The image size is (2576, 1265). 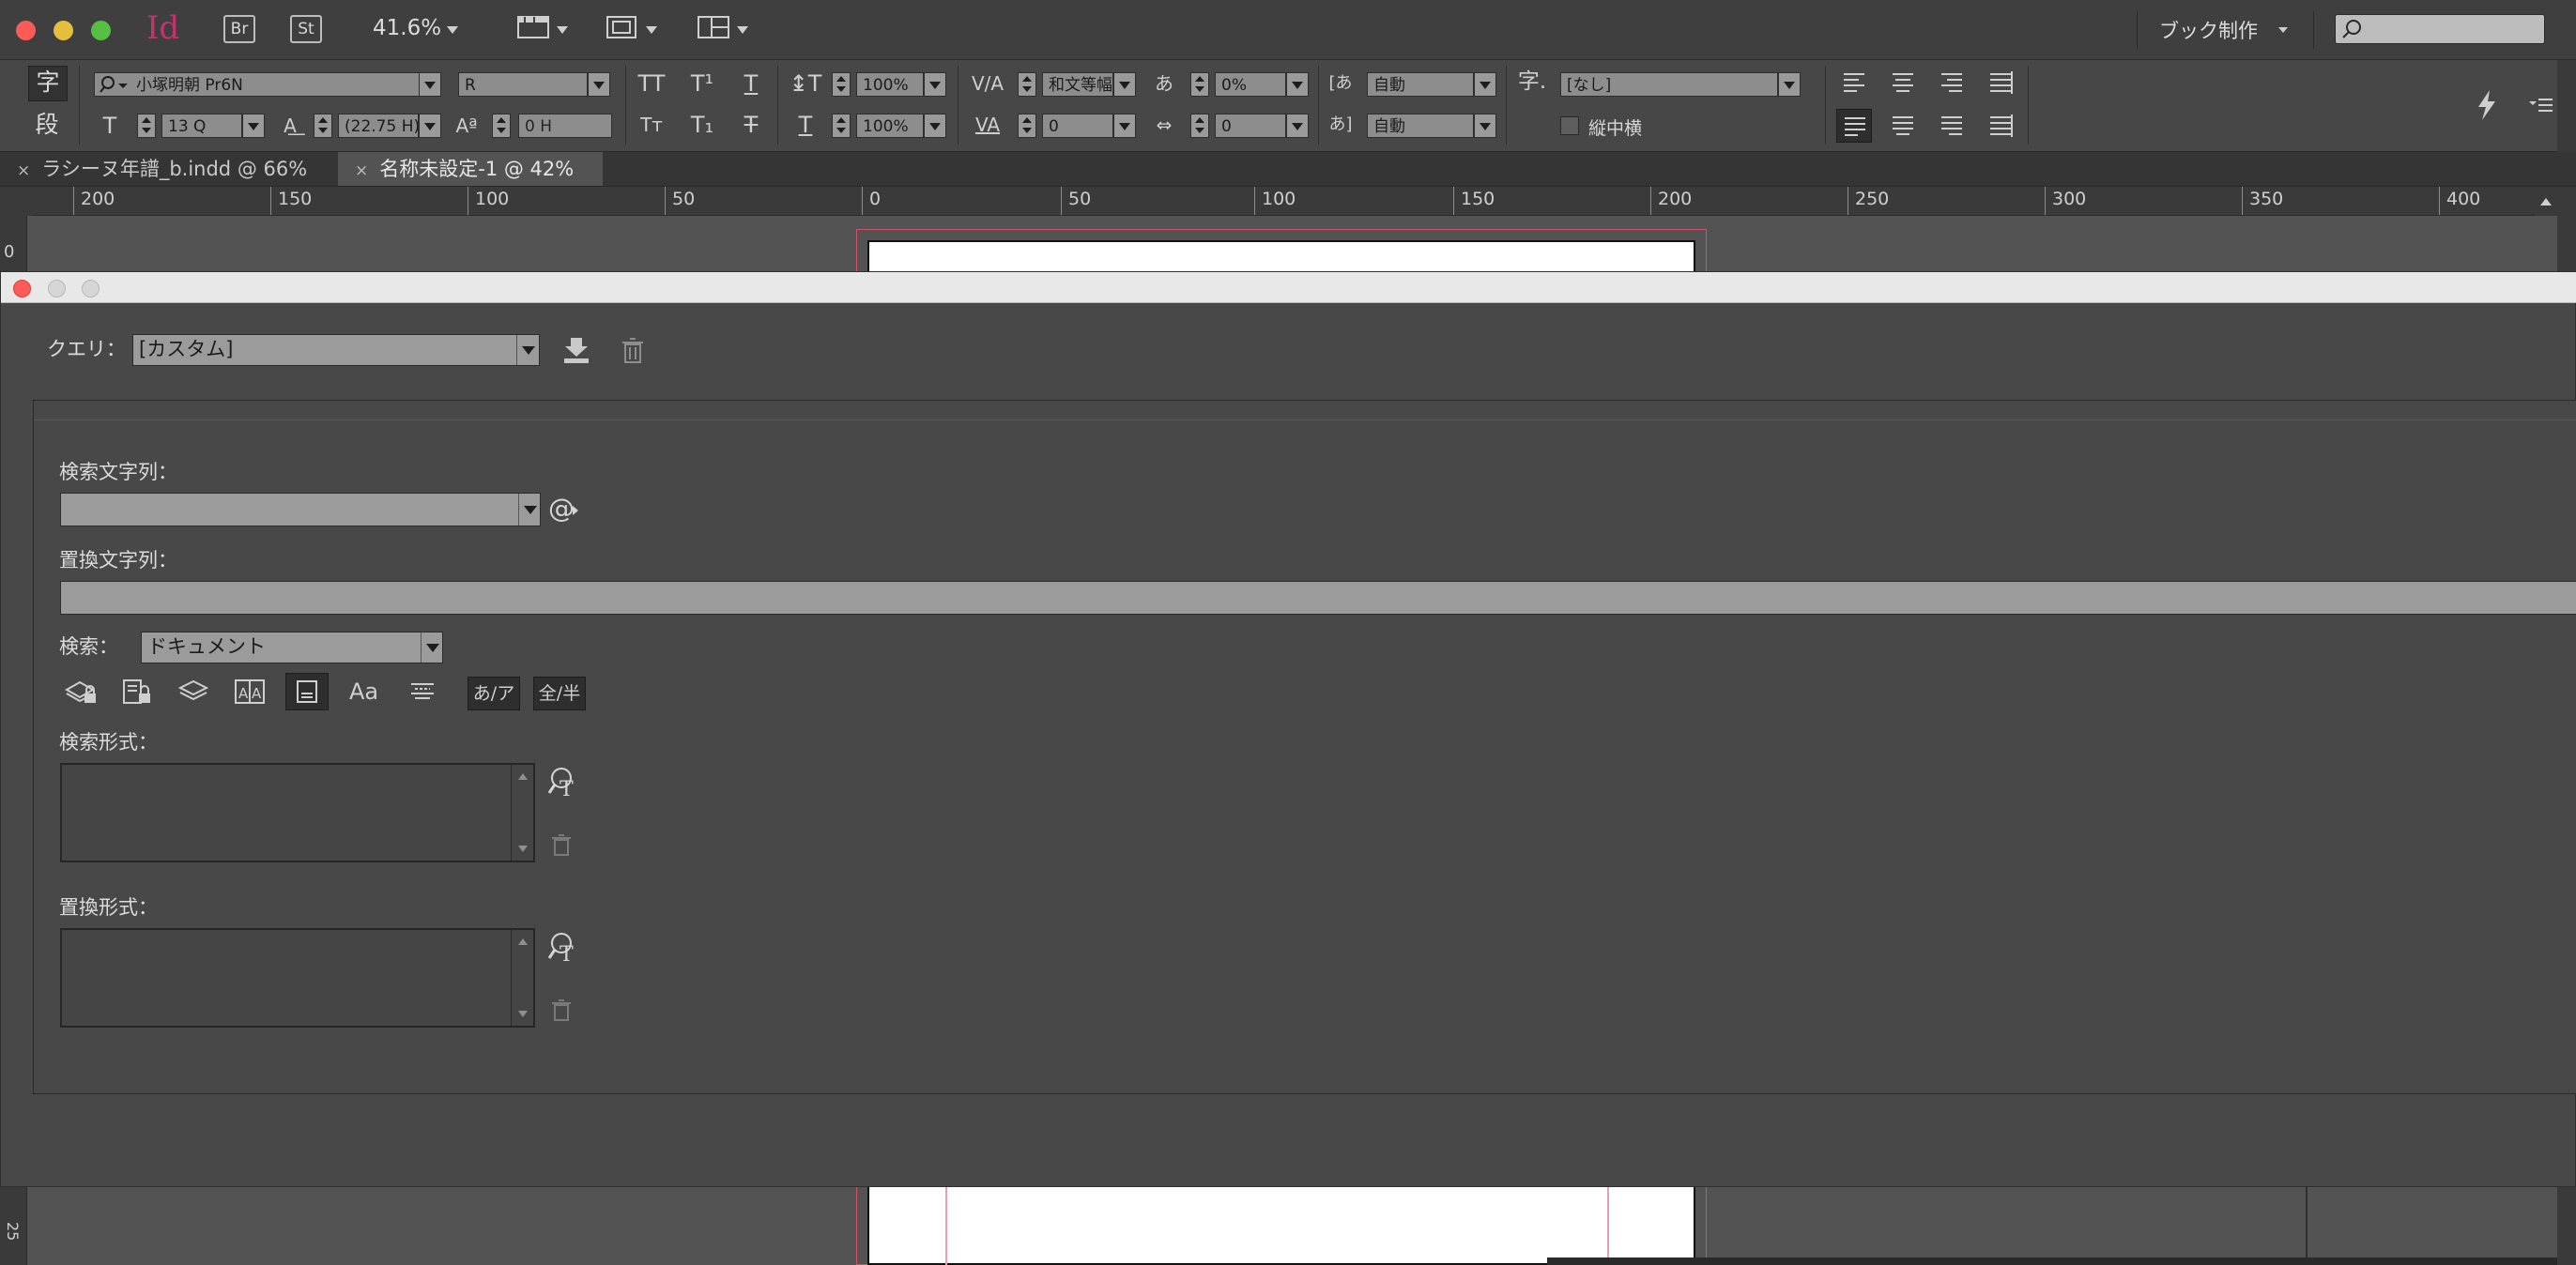 I want to click on leading-dropdown, so click(x=430, y=126).